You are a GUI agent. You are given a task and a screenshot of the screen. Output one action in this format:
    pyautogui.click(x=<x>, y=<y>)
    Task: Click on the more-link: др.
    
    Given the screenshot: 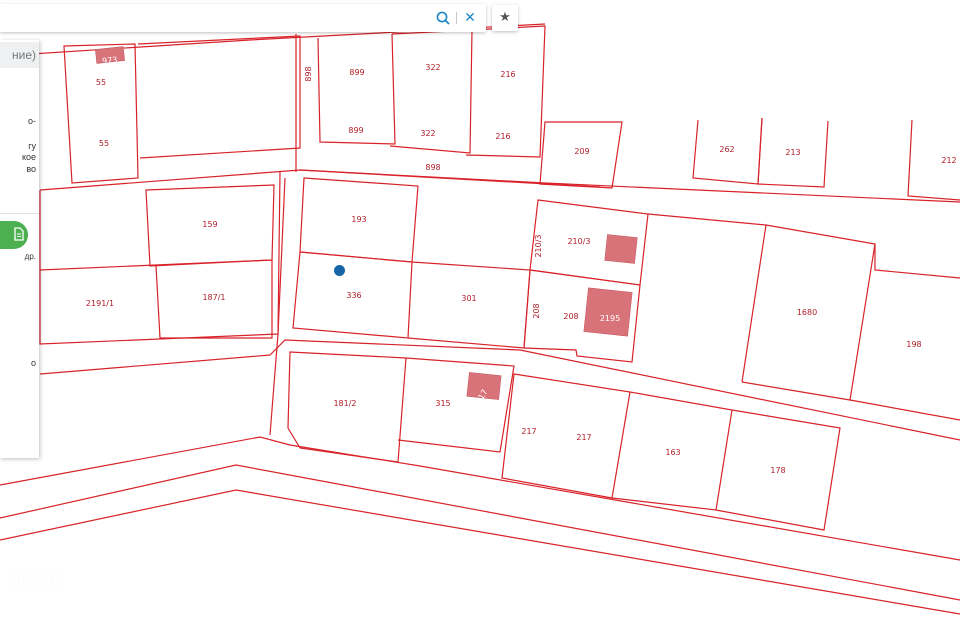 What is the action you would take?
    pyautogui.click(x=30, y=256)
    